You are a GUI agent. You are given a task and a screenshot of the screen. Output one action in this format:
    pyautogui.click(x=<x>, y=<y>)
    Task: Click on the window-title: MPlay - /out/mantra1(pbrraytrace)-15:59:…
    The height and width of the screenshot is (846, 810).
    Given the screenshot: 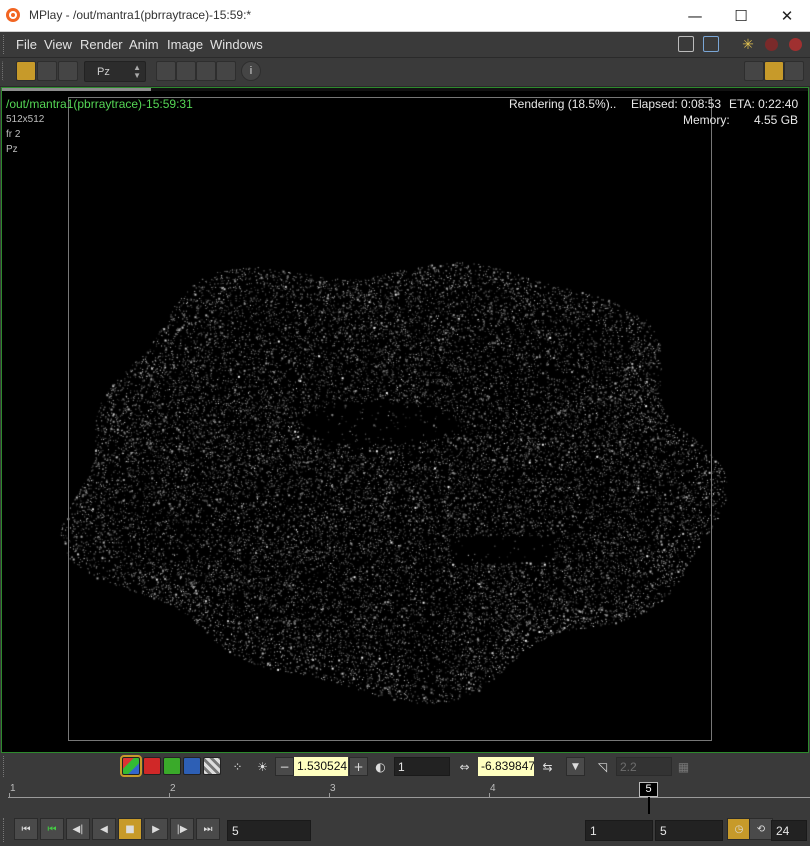 What is the action you would take?
    pyautogui.click(x=140, y=15)
    